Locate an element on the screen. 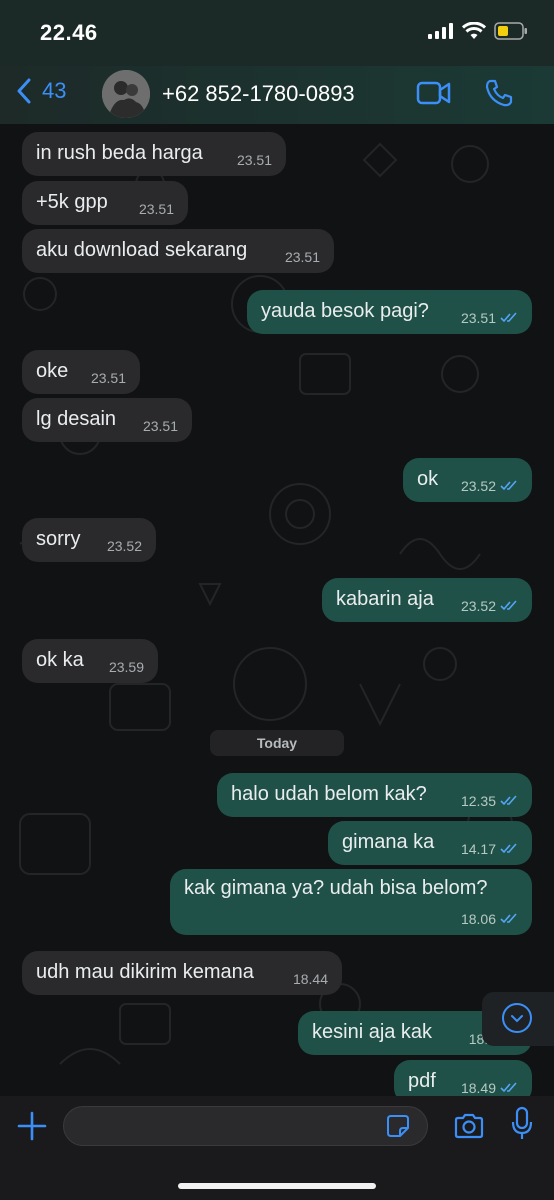 The width and height of the screenshot is (554, 1200). message-text: yauda besok pagi? is located at coordinates (345, 311).